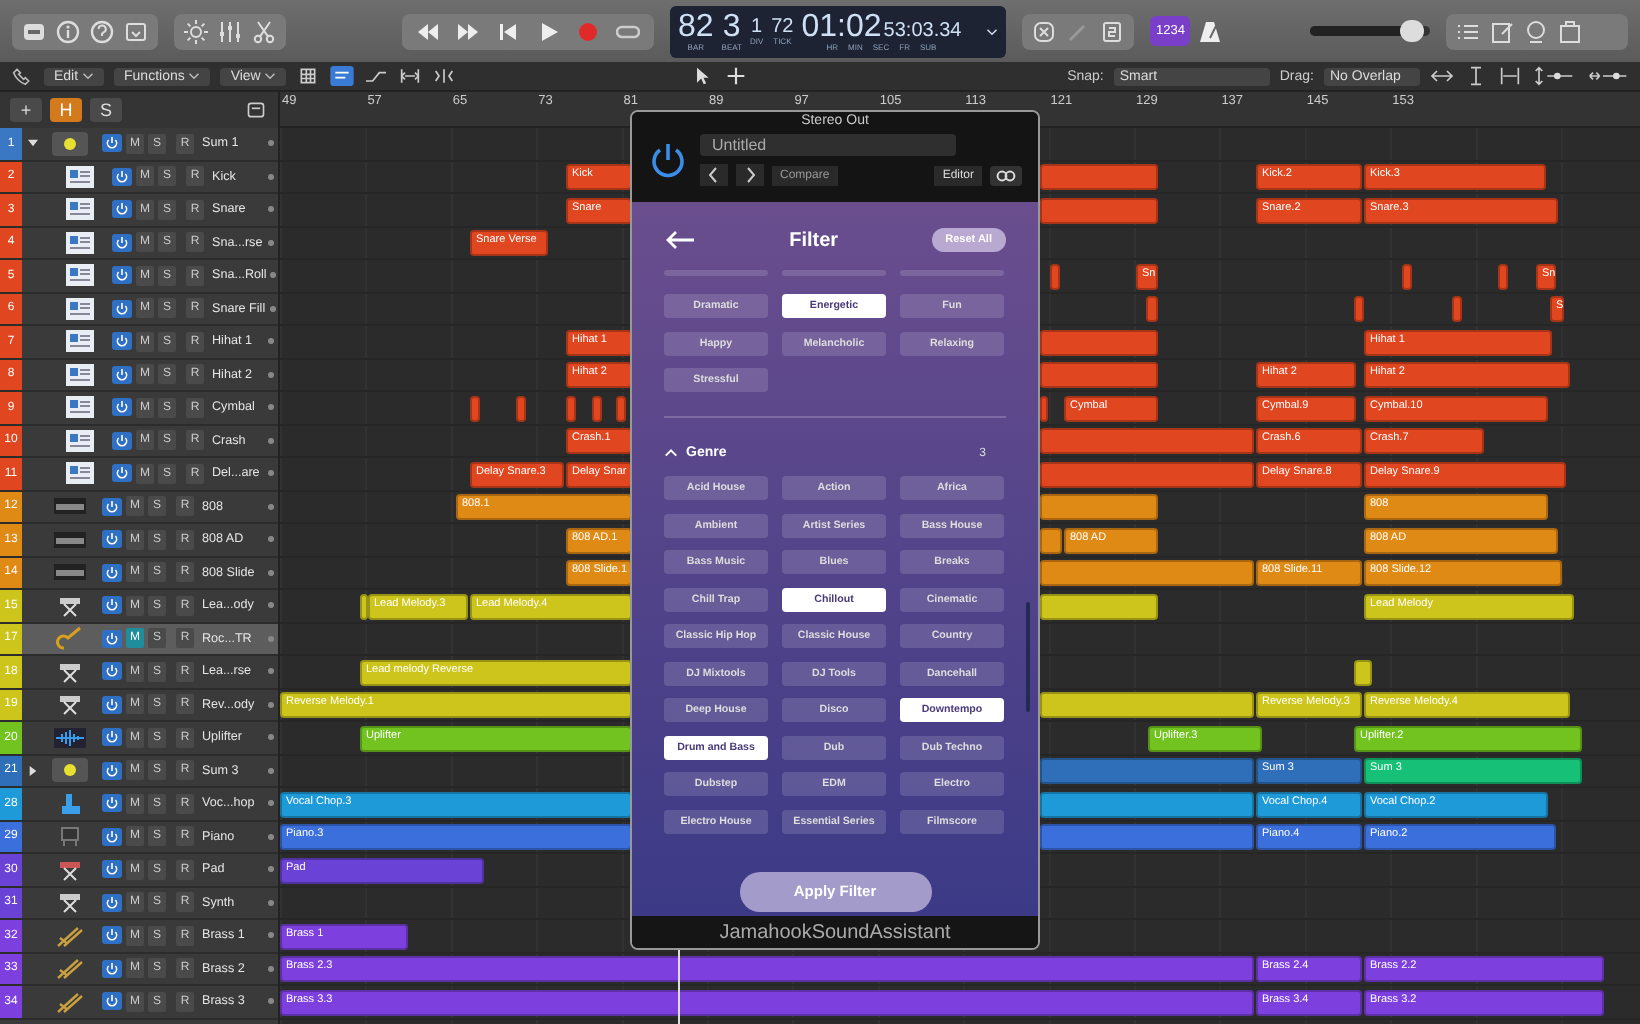 The height and width of the screenshot is (1024, 1640). What do you see at coordinates (835, 932) in the screenshot?
I see `plugin-name: JamahookSoundAssistant` at bounding box center [835, 932].